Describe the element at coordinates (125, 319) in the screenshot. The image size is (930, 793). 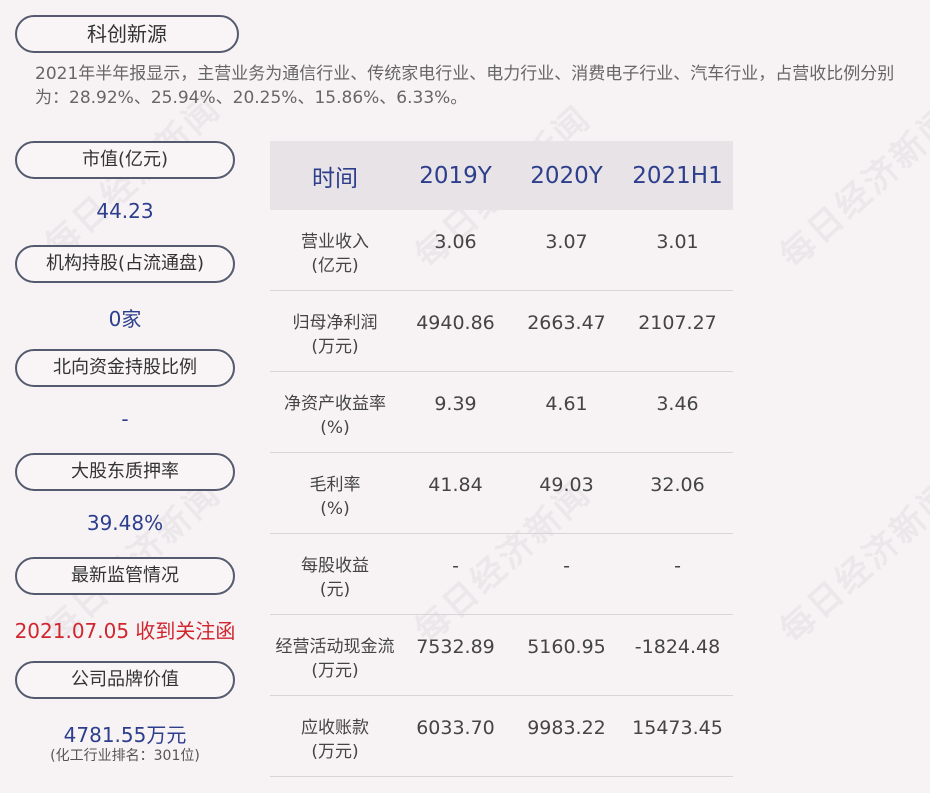
I see `institutional-holding-value: 0家` at that location.